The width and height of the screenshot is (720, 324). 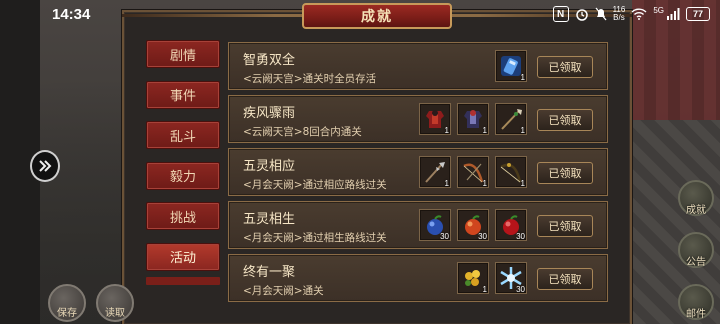 What do you see at coordinates (658, 10) in the screenshot?
I see `network-type: 5G` at bounding box center [658, 10].